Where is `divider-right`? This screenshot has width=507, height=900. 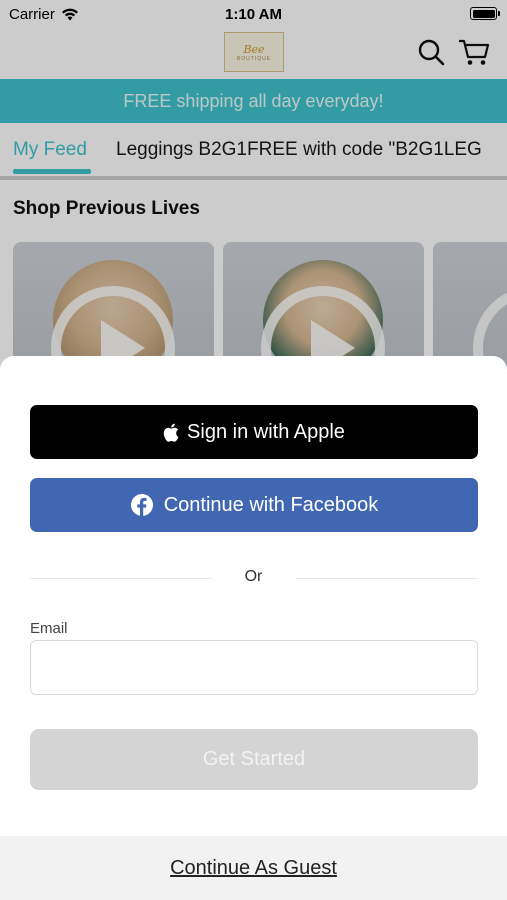
divider-right is located at coordinates (387, 578).